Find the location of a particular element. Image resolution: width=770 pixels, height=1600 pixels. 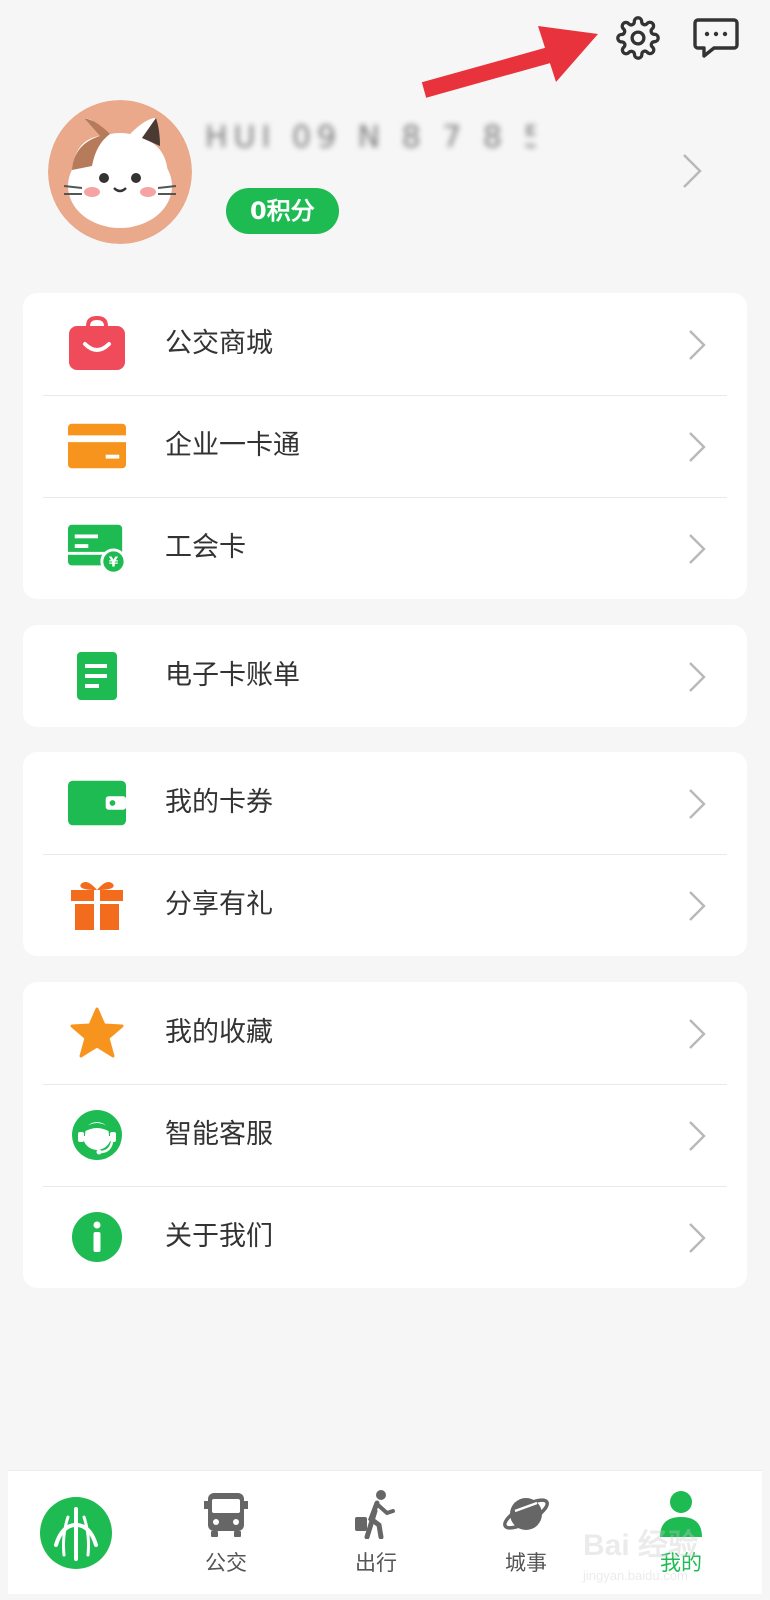

tab-bus: 公交 is located at coordinates (226, 1533).